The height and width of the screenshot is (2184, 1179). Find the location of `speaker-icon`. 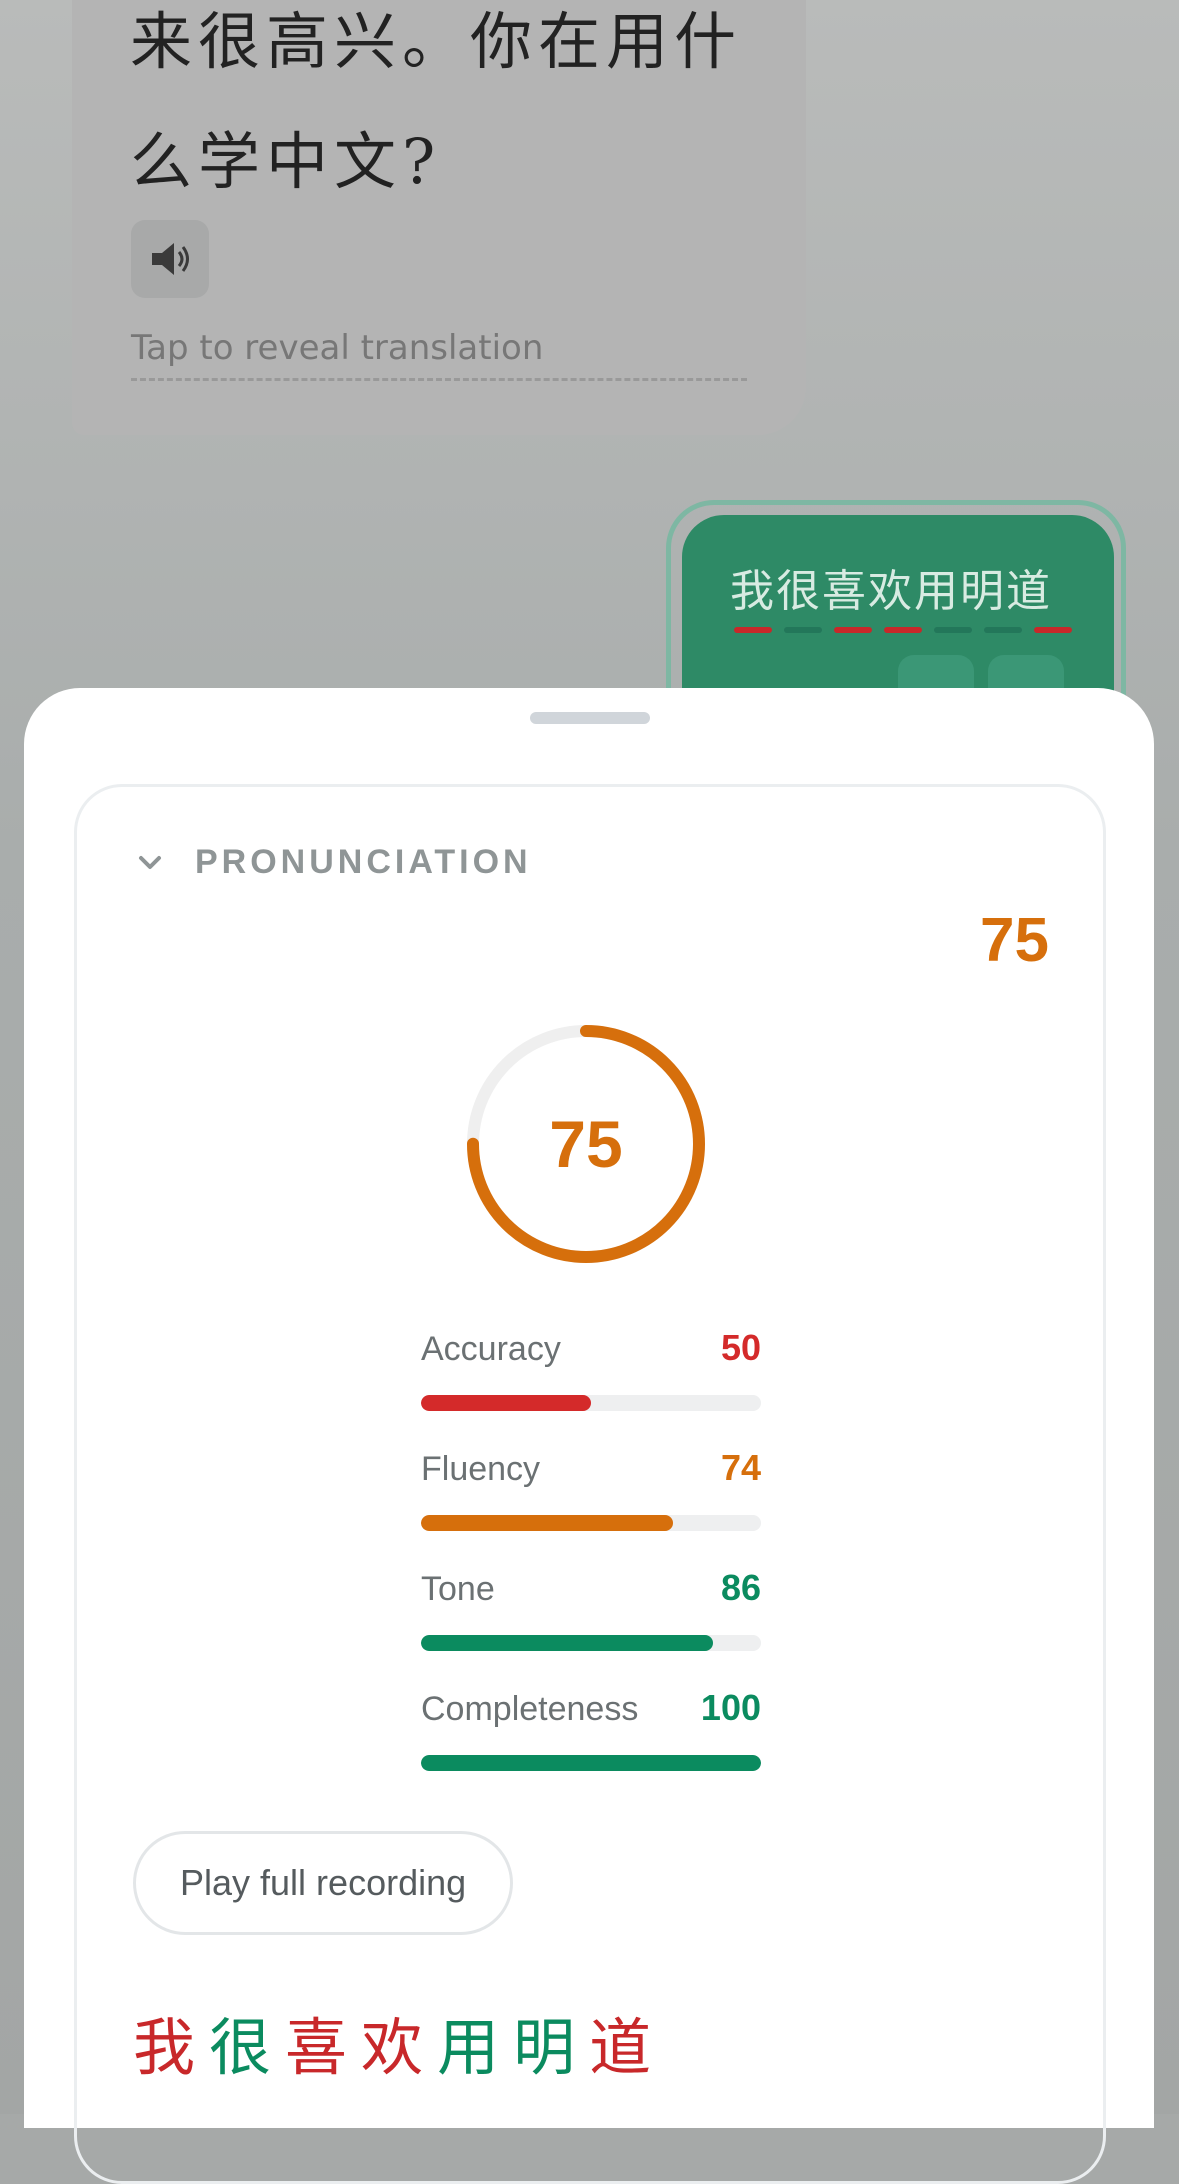

speaker-icon is located at coordinates (170, 259).